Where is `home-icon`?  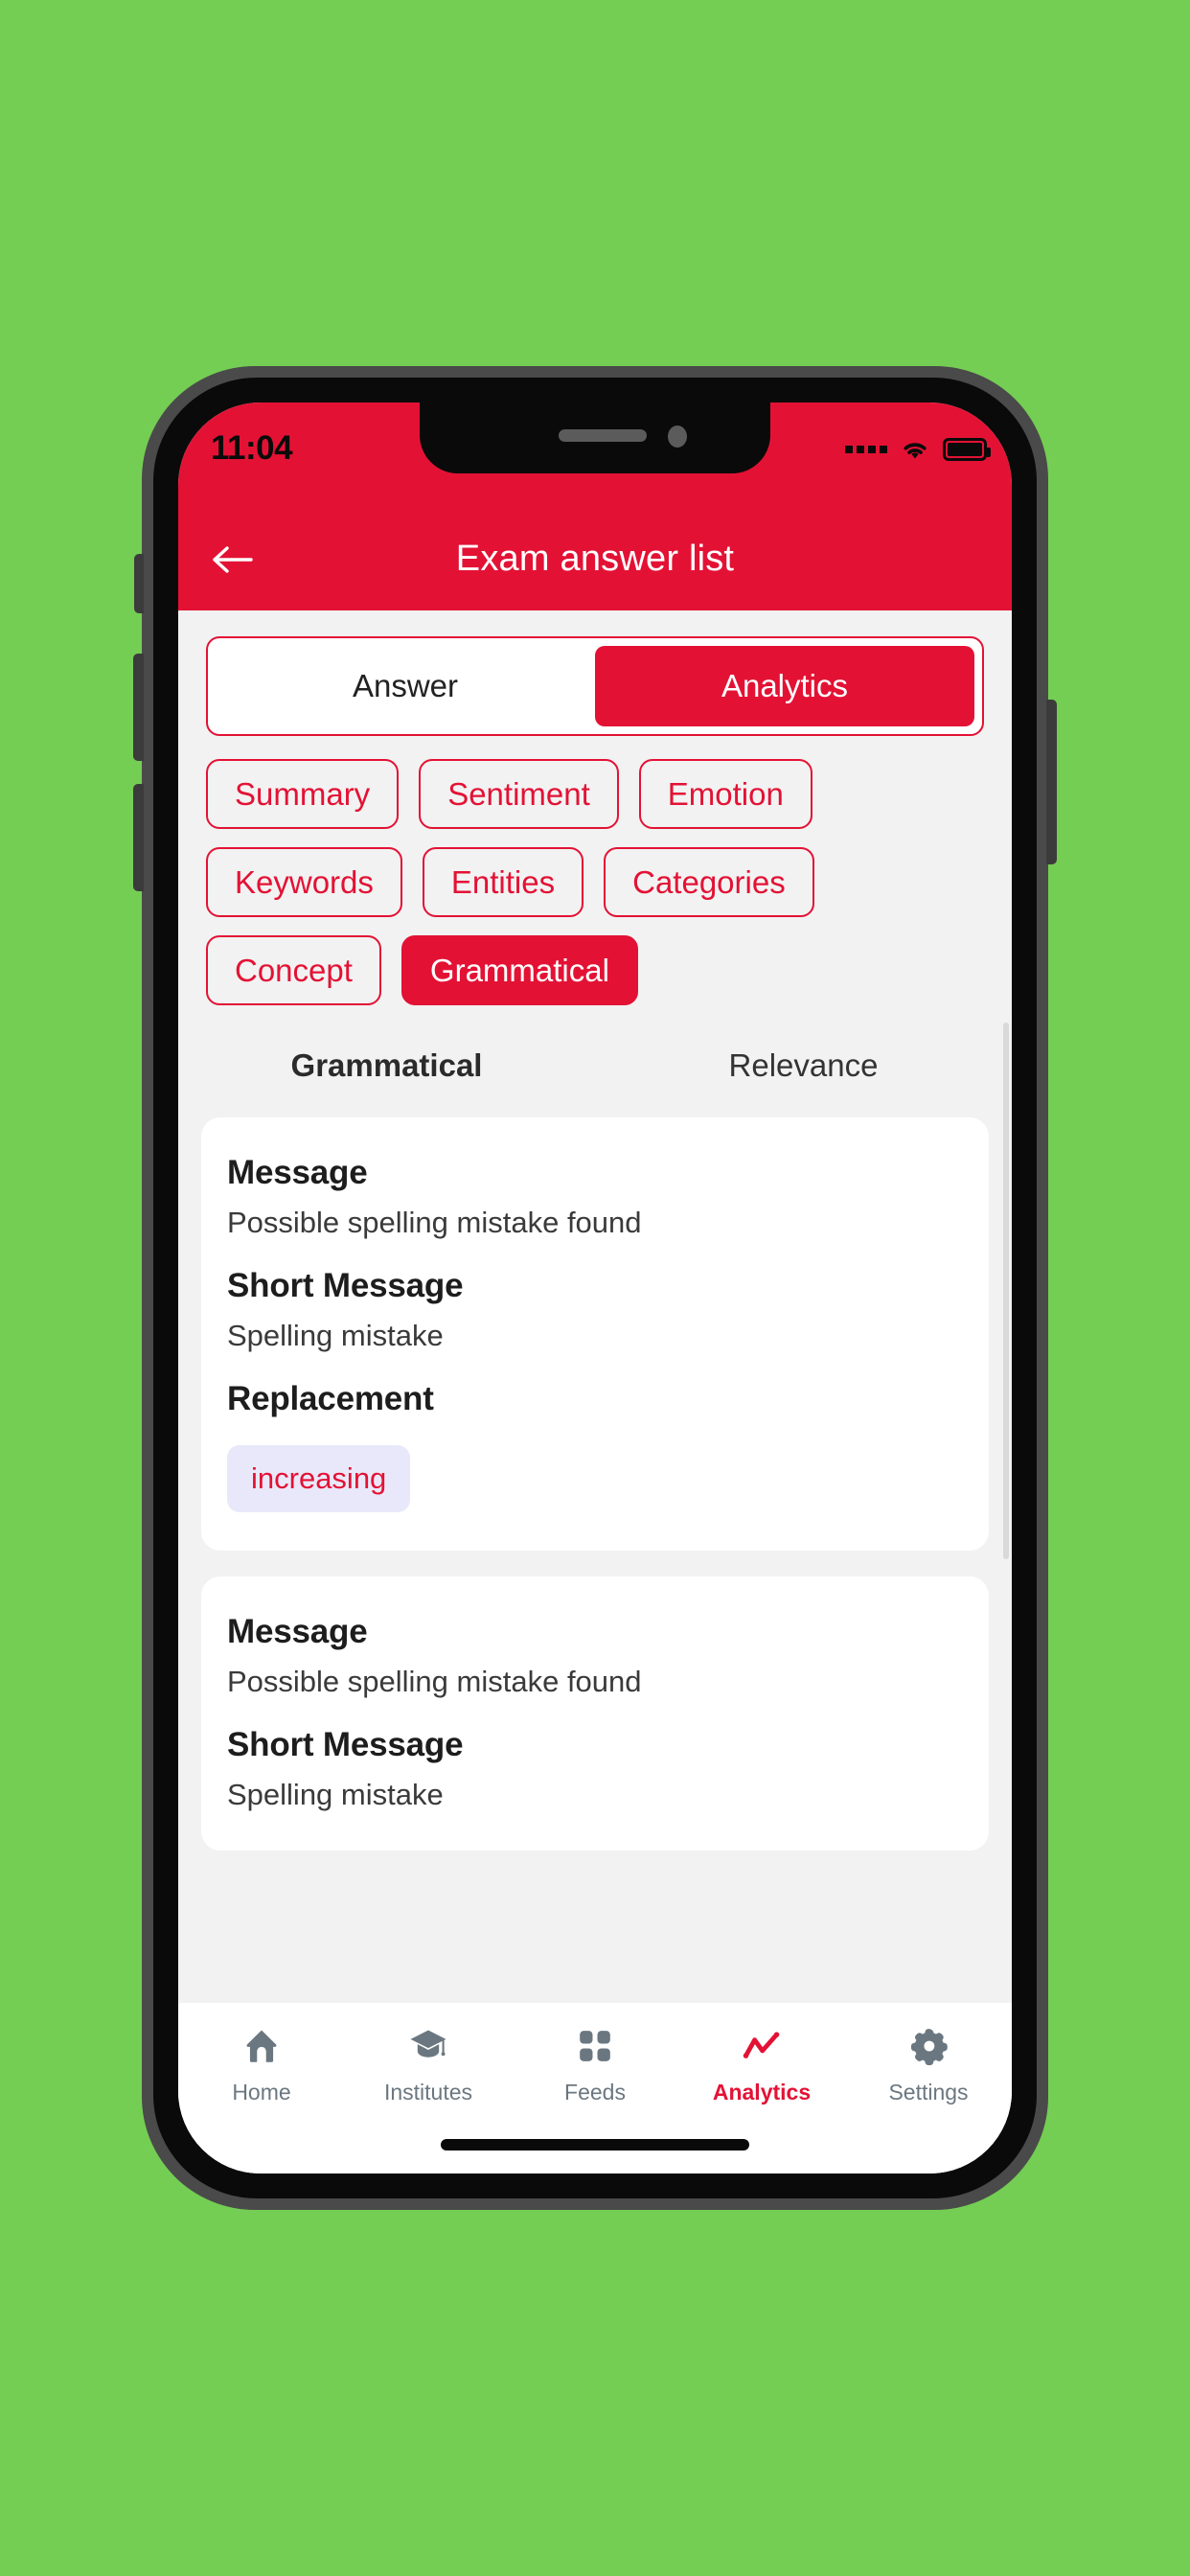 home-icon is located at coordinates (262, 2046).